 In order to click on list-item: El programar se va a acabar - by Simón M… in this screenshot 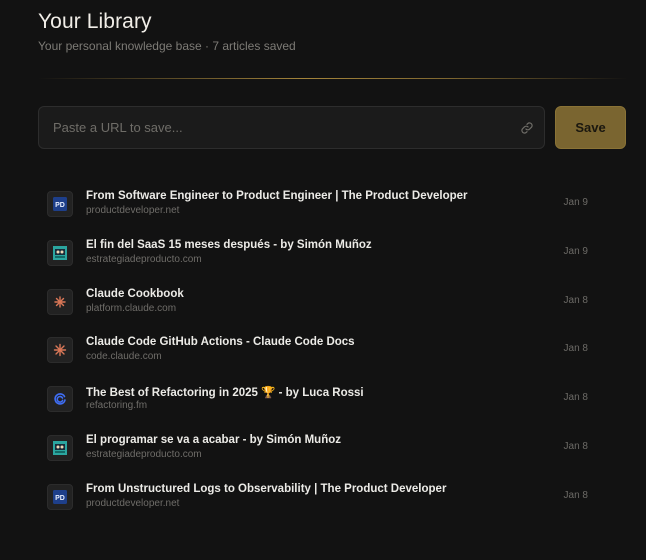, I will do `click(320, 448)`.